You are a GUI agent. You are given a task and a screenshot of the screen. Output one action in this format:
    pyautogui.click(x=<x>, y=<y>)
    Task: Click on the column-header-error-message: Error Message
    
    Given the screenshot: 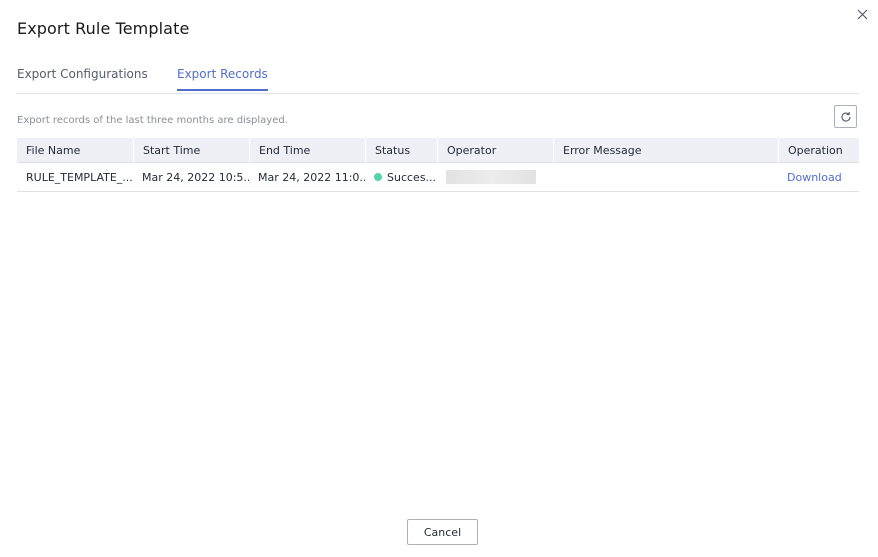 What is the action you would take?
    pyautogui.click(x=665, y=150)
    